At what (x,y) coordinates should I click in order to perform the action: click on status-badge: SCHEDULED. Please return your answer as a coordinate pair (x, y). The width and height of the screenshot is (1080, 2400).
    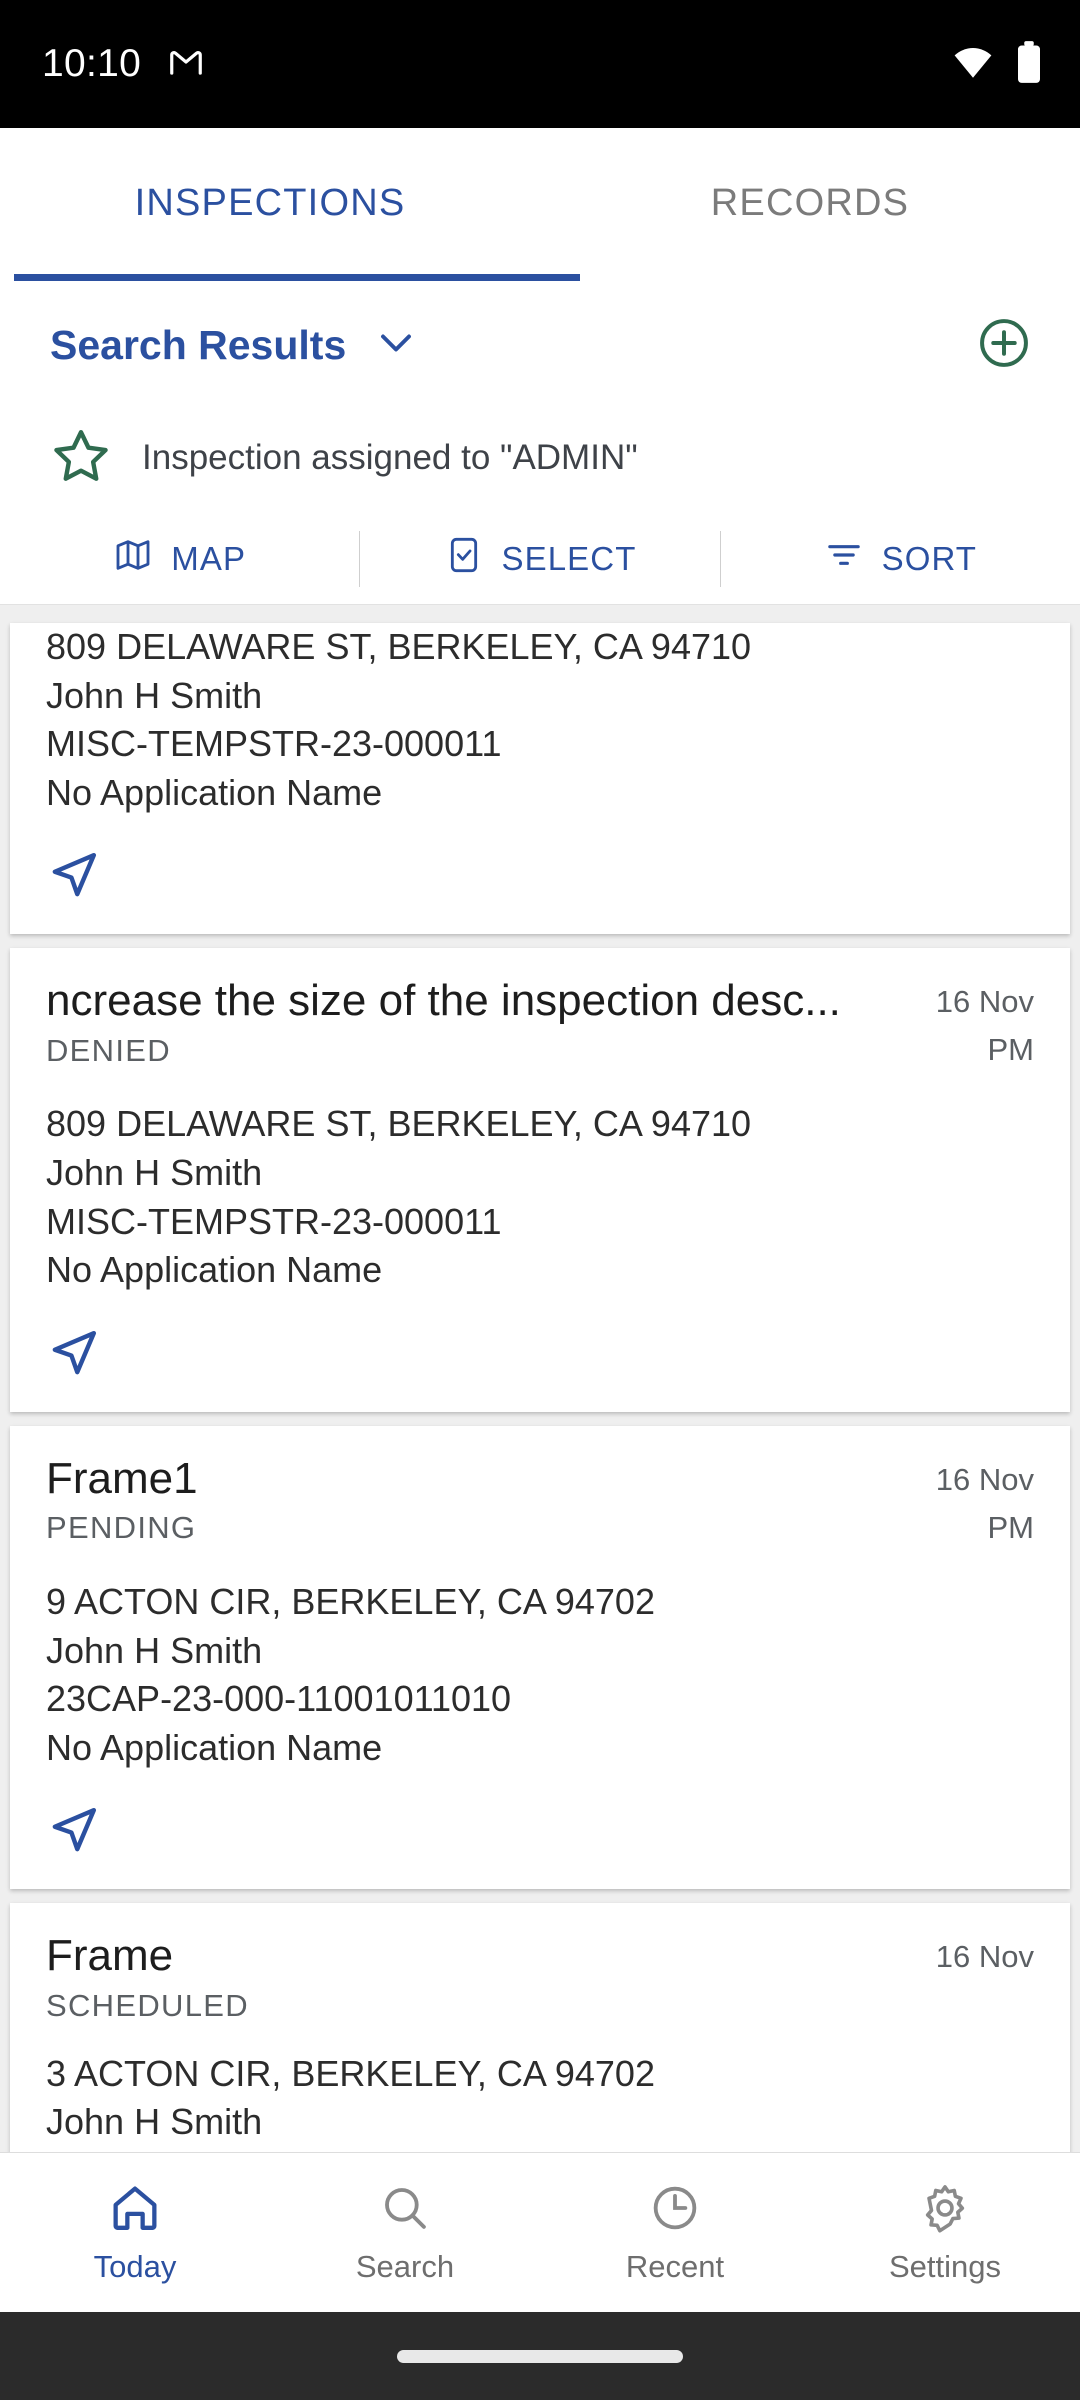
    Looking at the image, I should click on (147, 2005).